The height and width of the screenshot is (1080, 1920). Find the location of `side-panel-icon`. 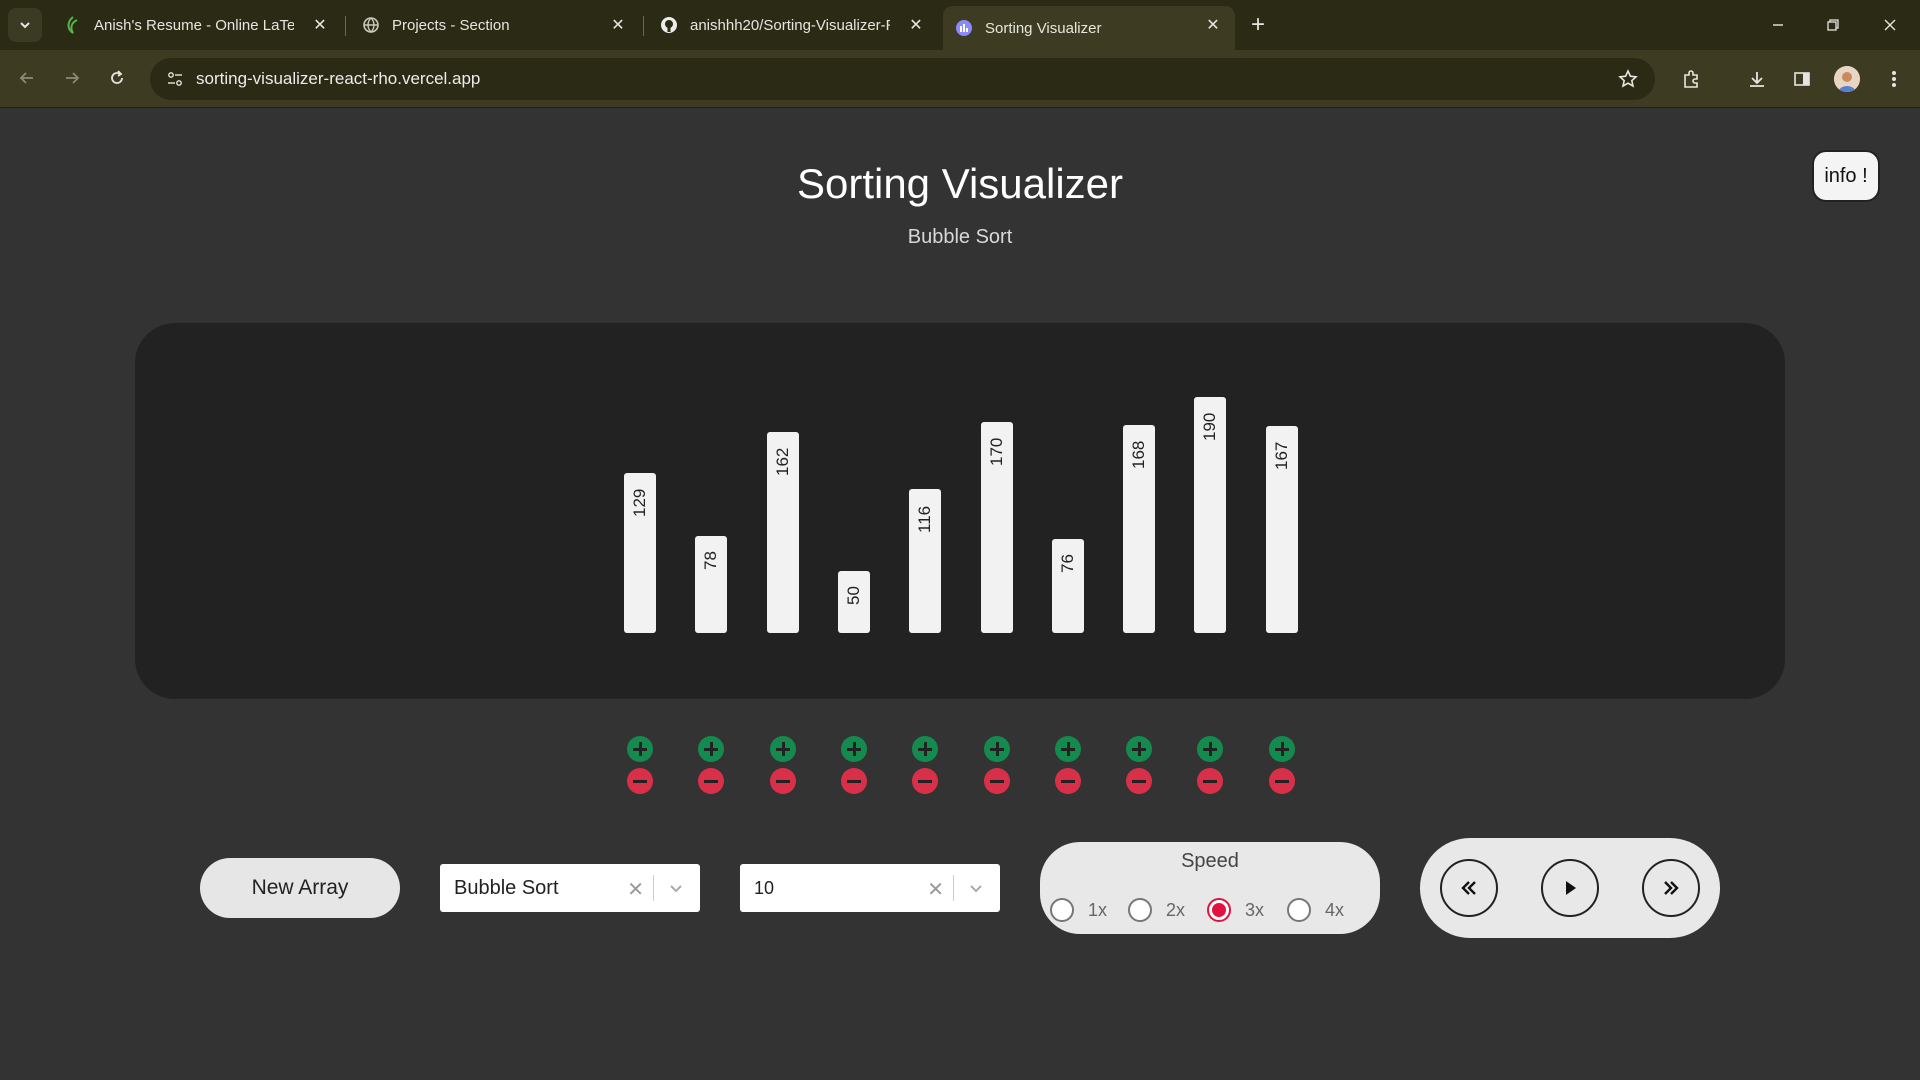

side-panel-icon is located at coordinates (1802, 79).